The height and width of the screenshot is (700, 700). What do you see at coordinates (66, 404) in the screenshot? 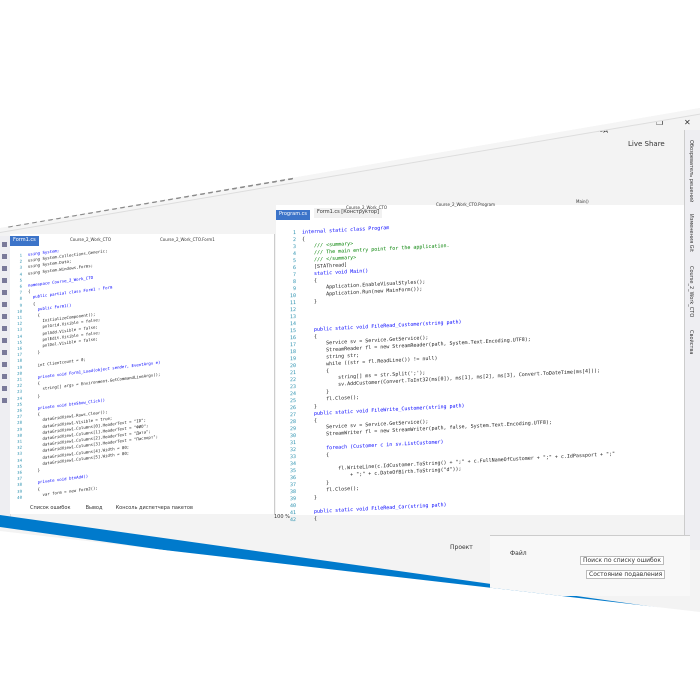
I see `code-line: private void btnShow_Click()` at bounding box center [66, 404].